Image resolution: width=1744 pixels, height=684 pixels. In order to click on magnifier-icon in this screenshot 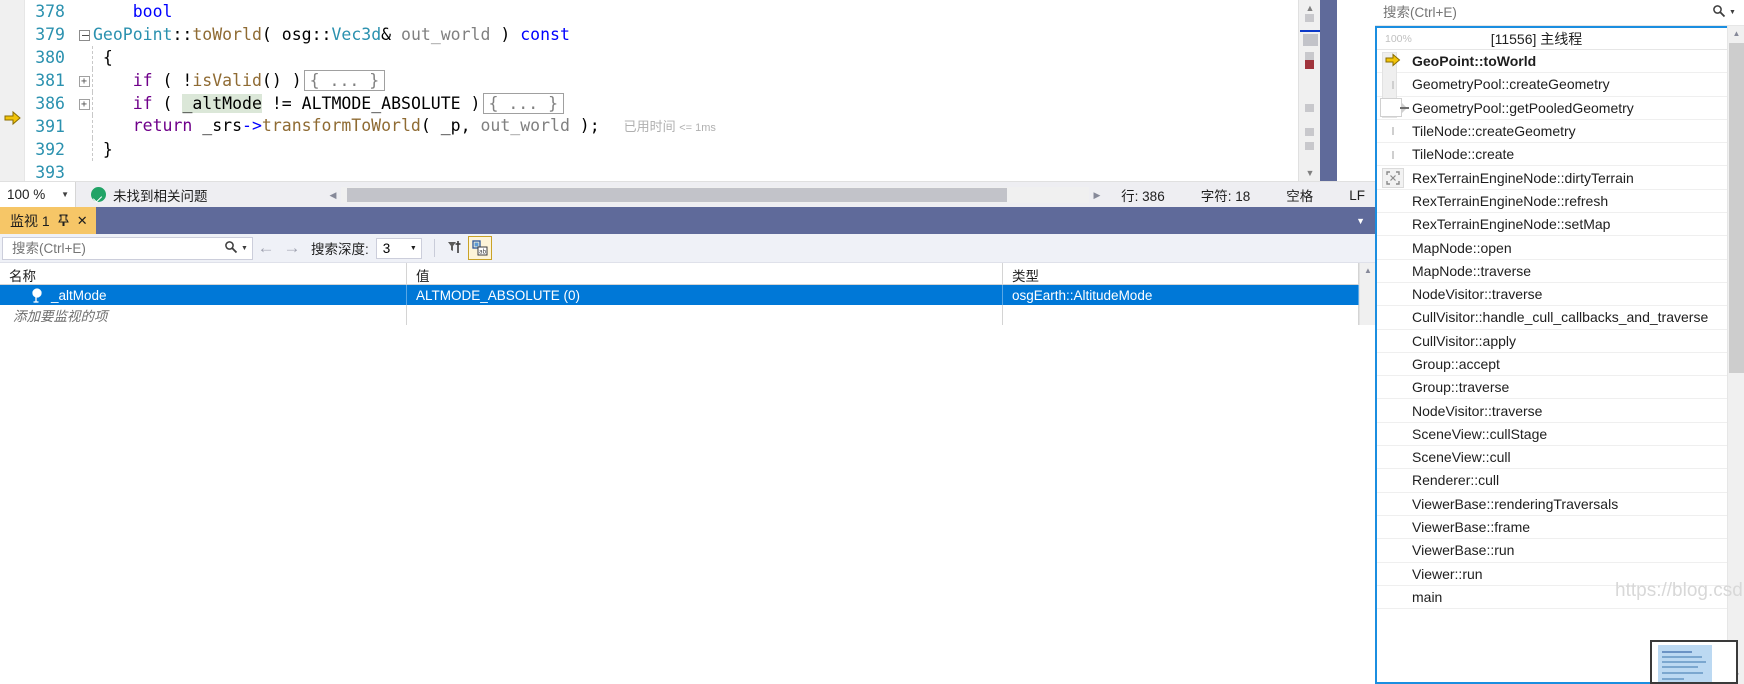, I will do `click(38, 295)`.